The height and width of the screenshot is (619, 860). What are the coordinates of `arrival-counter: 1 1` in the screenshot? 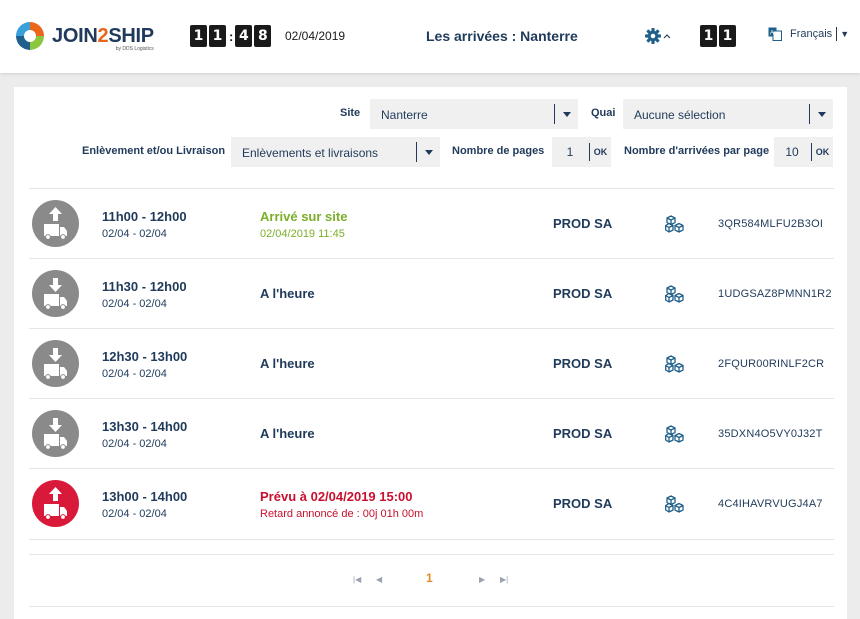 It's located at (719, 36).